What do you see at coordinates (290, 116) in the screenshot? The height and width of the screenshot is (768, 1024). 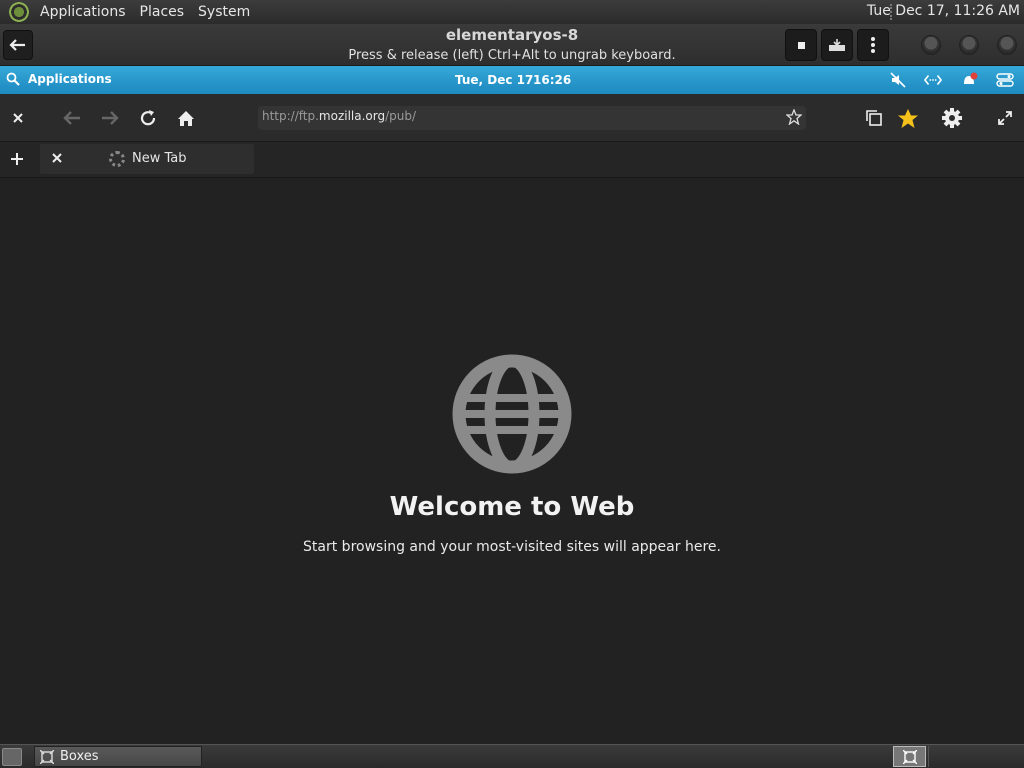 I see `url-prefix: http://ftp.` at bounding box center [290, 116].